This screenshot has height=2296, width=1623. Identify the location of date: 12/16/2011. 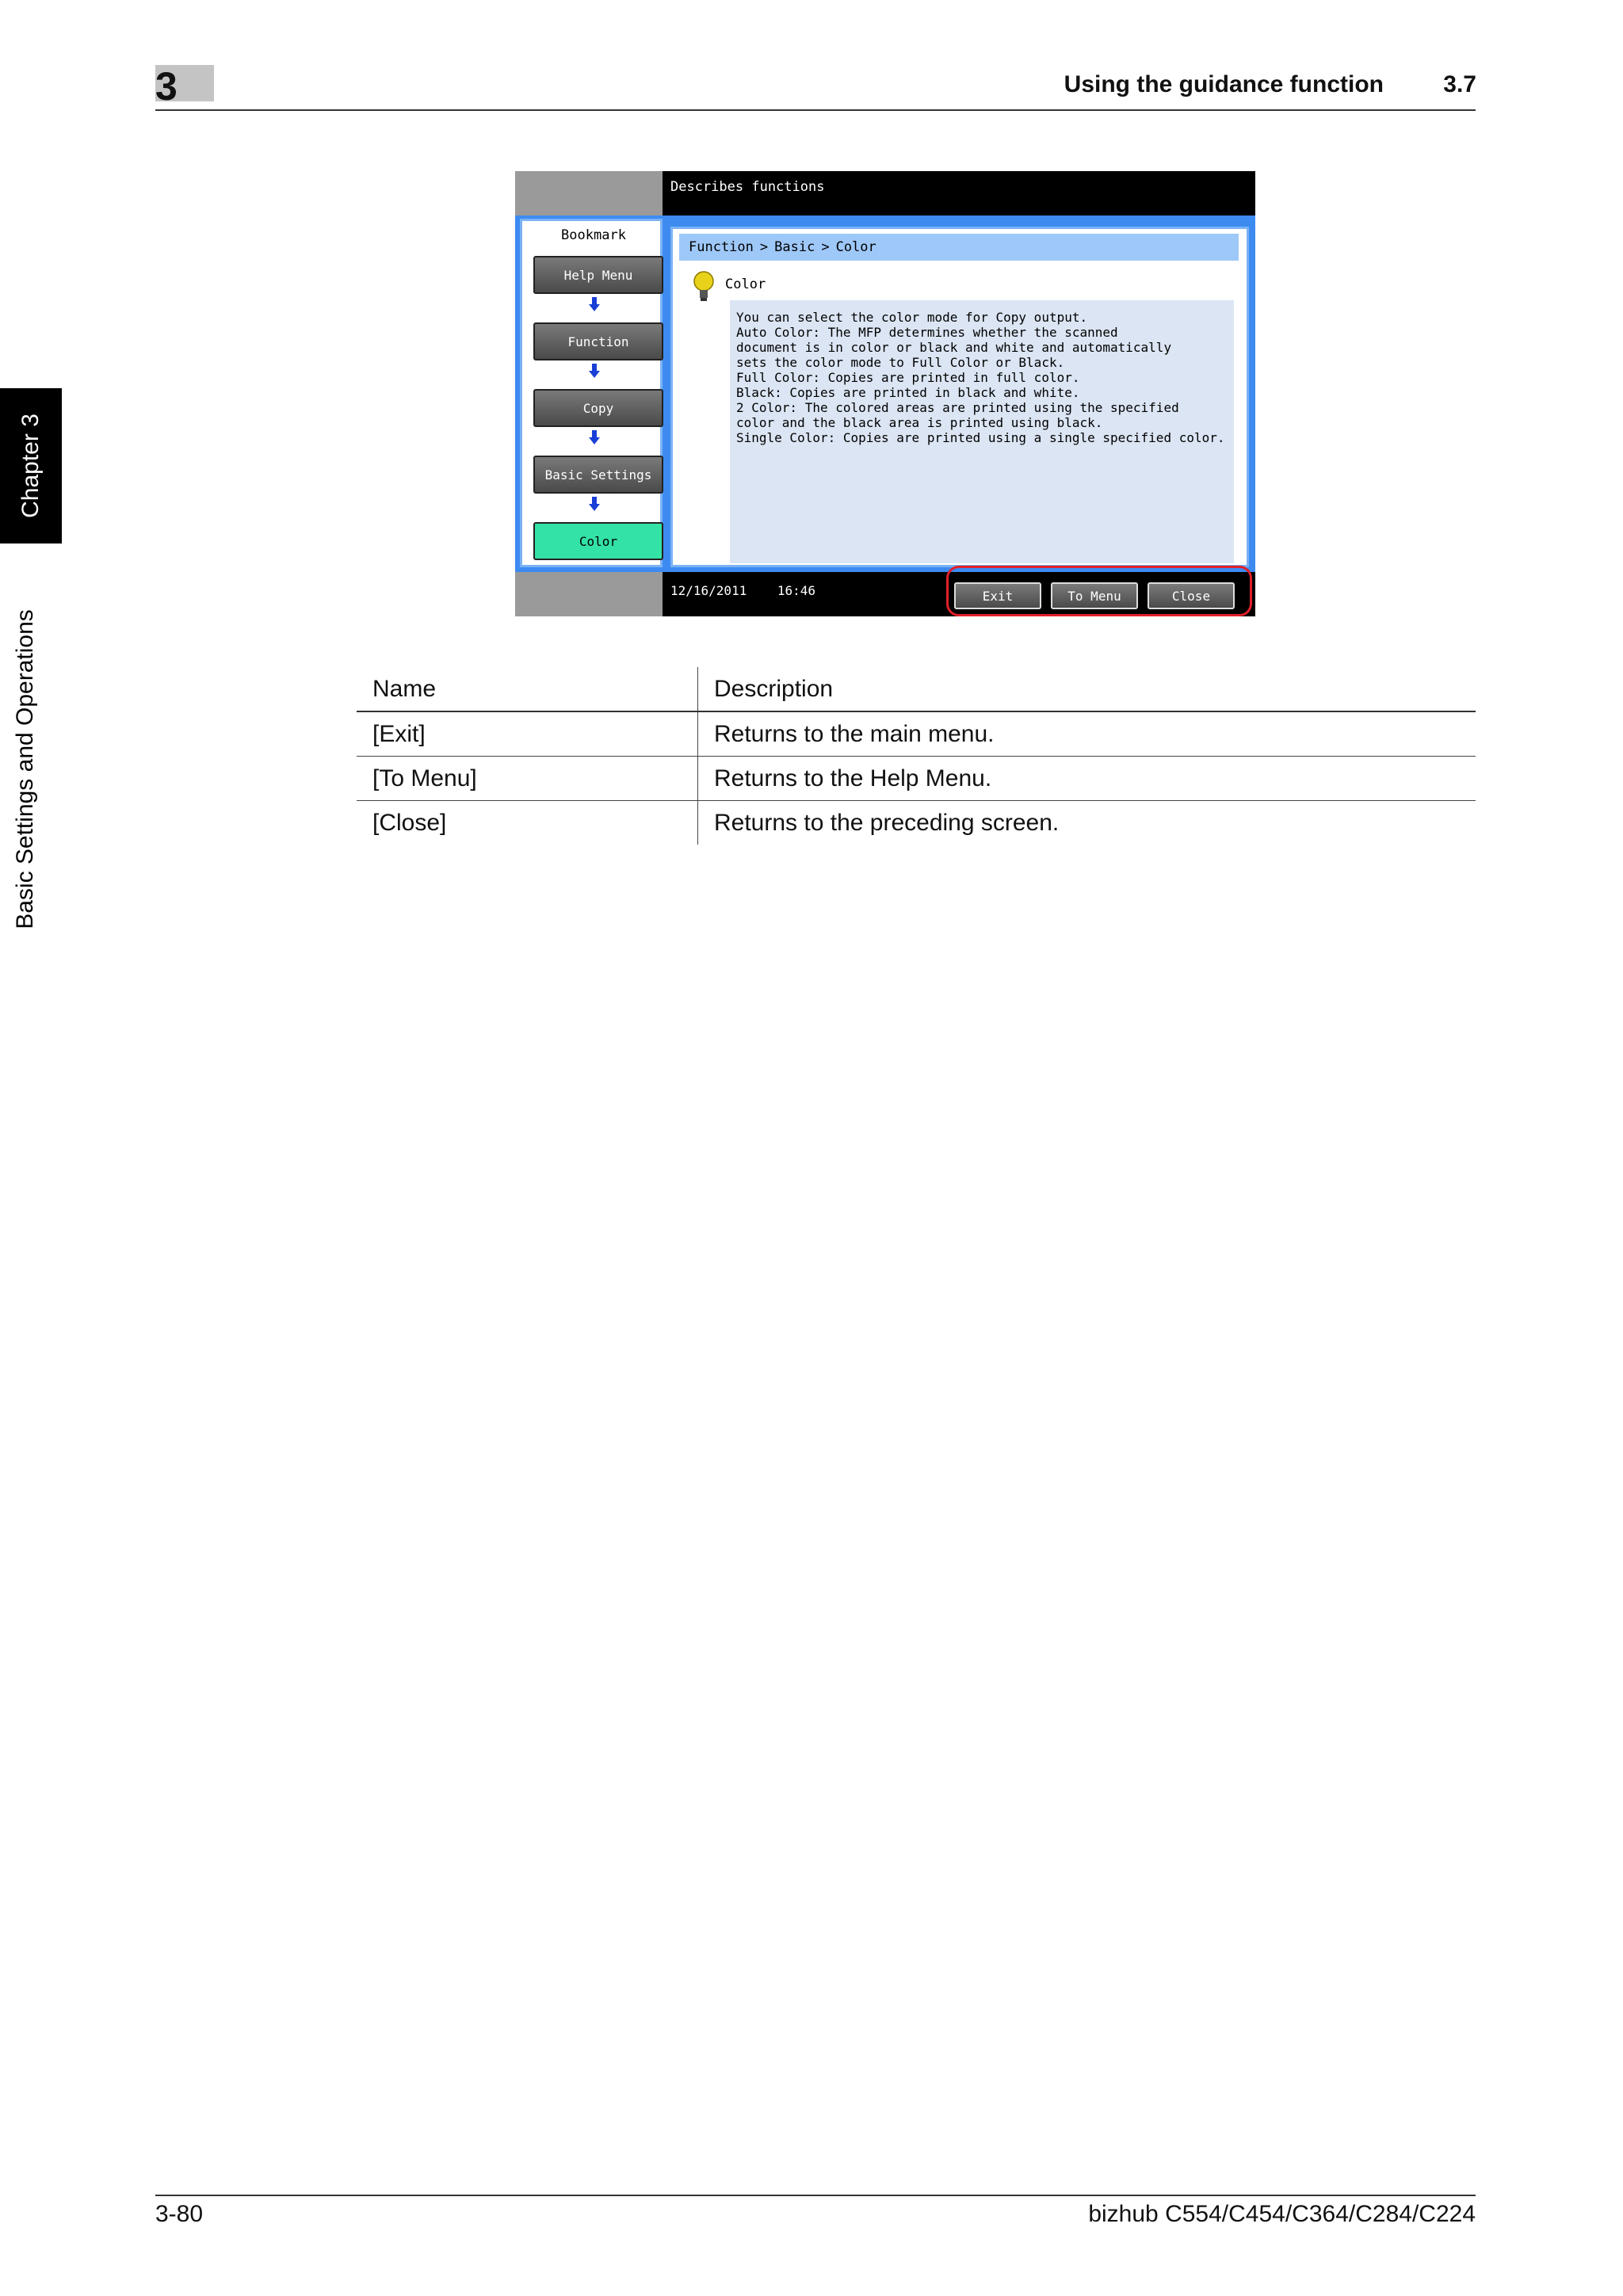
(708, 590).